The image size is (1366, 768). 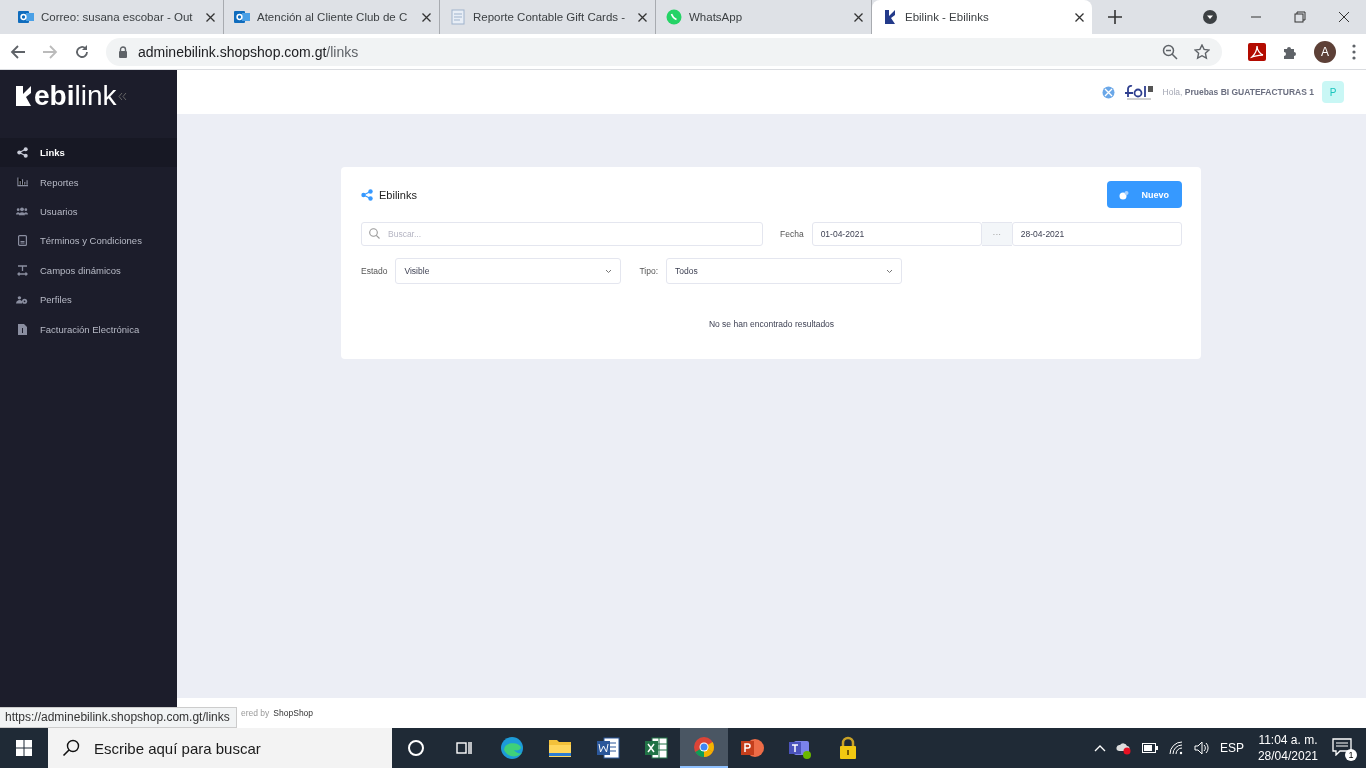 What do you see at coordinates (123, 51) in the screenshot?
I see `lock-icon` at bounding box center [123, 51].